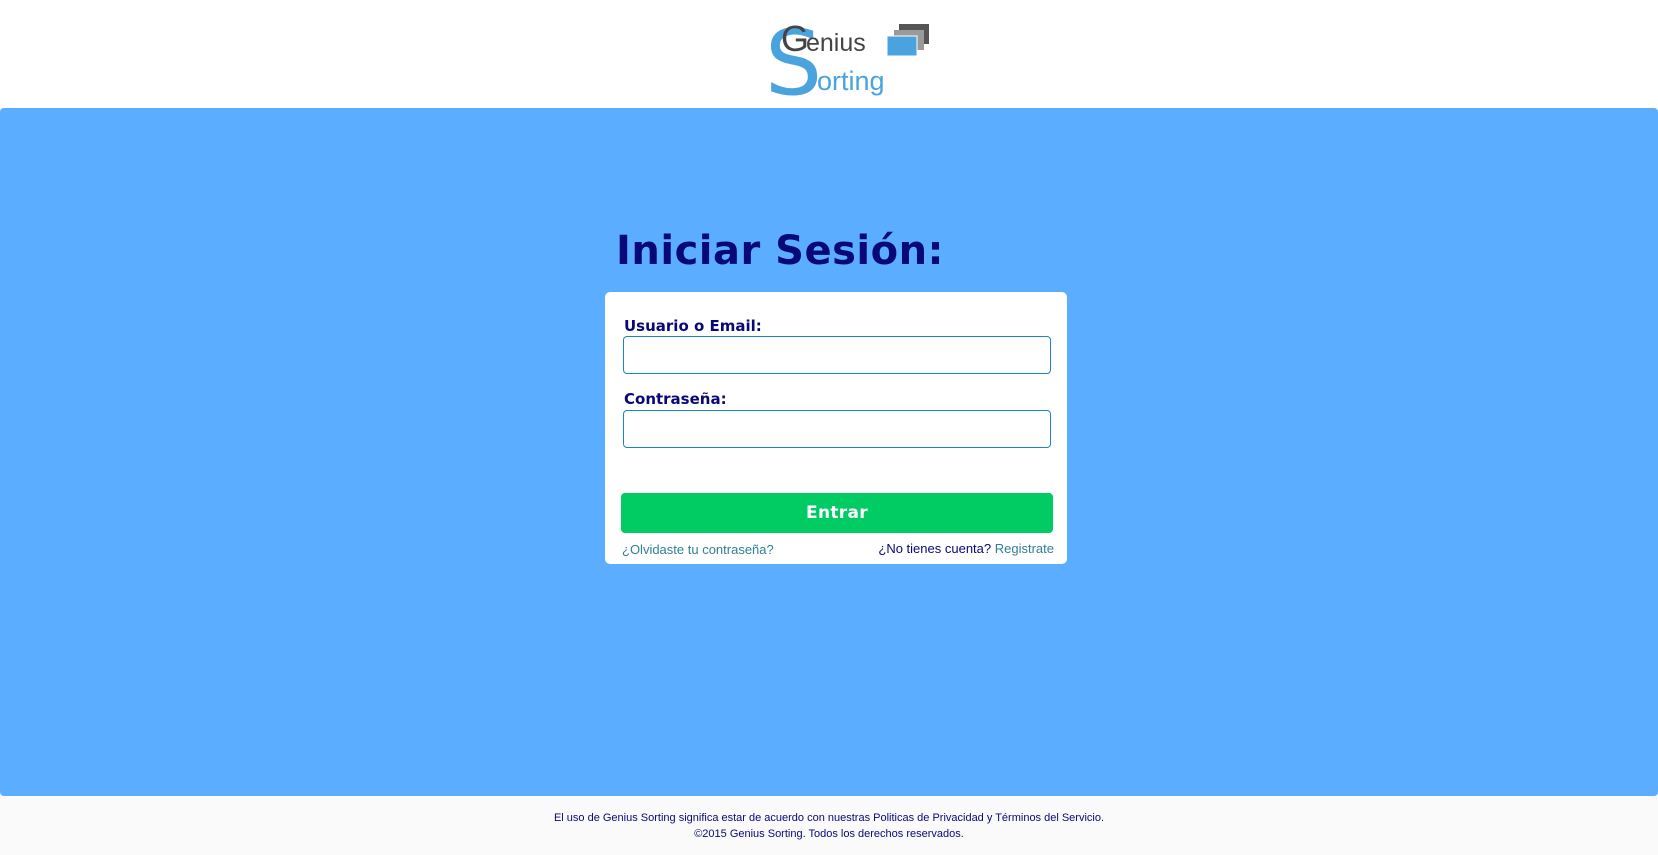 The image size is (1658, 855). I want to click on signup-prompt: ¿No tienes cuenta? Registrate, so click(966, 548).